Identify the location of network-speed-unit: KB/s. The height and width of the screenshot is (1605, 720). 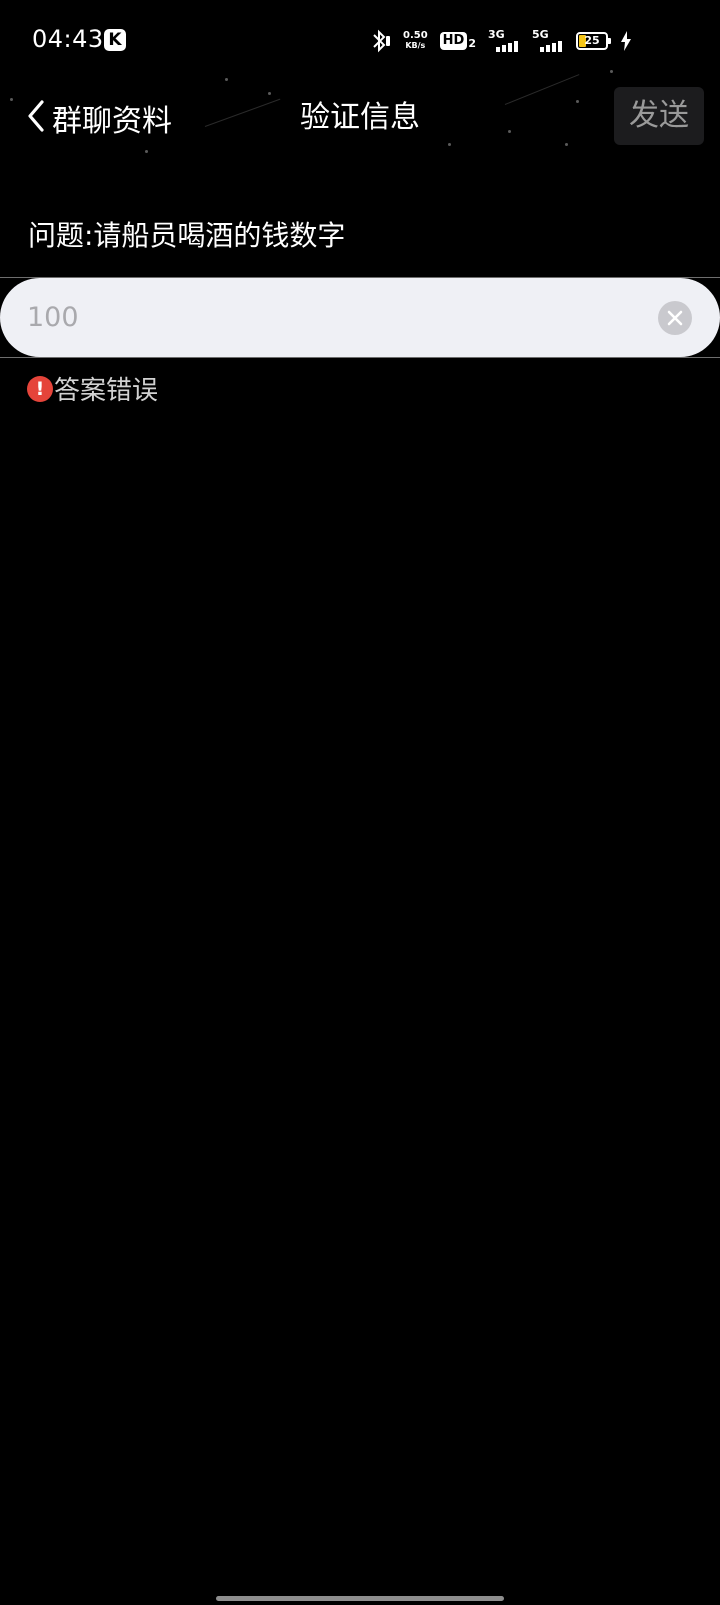
(415, 45).